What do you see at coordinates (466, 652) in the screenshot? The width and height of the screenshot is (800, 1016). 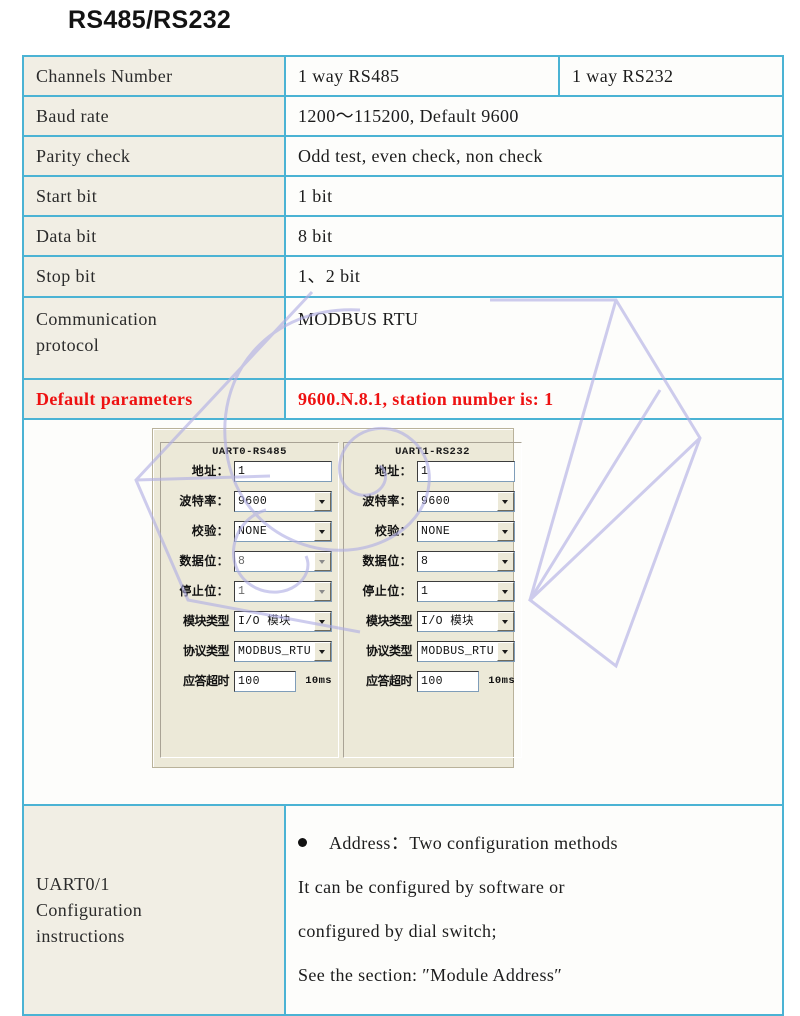 I see `protocol-type-select-uart1: MODBUS_RTU` at bounding box center [466, 652].